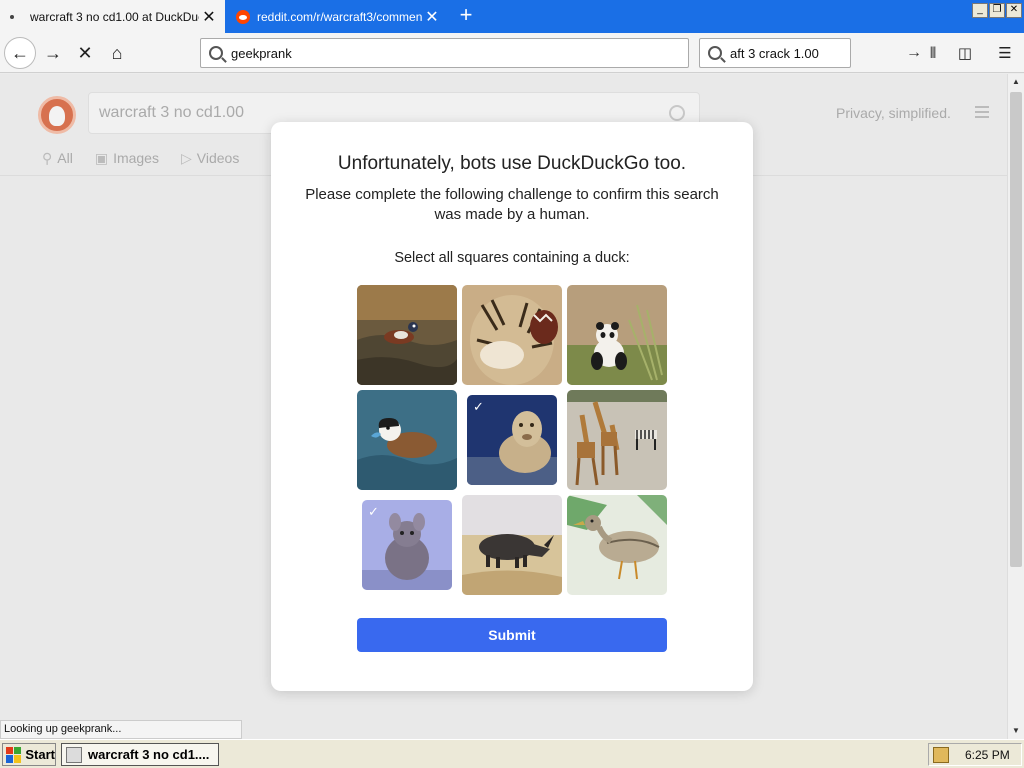 This screenshot has width=1024, height=768. I want to click on tab-reddit: reddit.com/r/warcraft3/comments/... ✕, so click(337, 16).